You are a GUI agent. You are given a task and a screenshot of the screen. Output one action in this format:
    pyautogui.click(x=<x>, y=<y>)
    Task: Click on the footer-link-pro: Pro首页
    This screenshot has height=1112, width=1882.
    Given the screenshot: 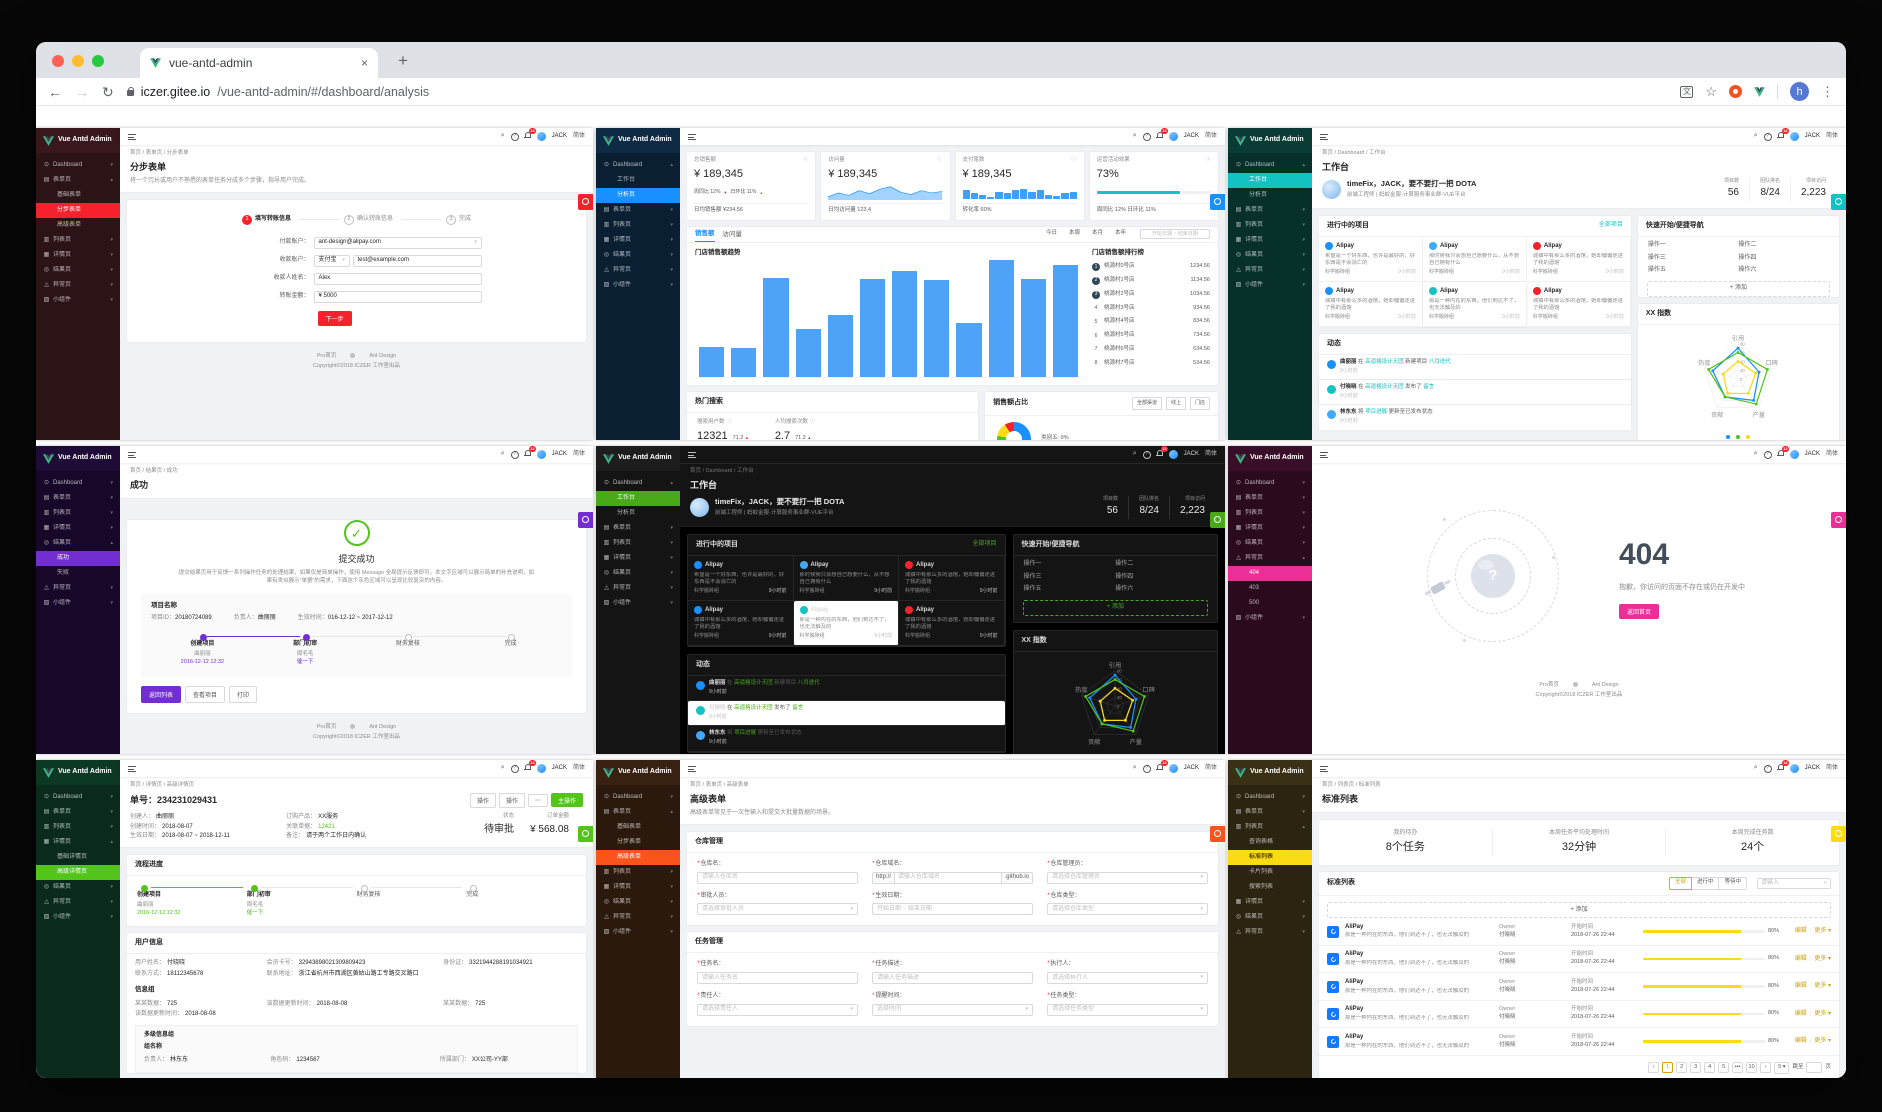 What is the action you would take?
    pyautogui.click(x=327, y=727)
    